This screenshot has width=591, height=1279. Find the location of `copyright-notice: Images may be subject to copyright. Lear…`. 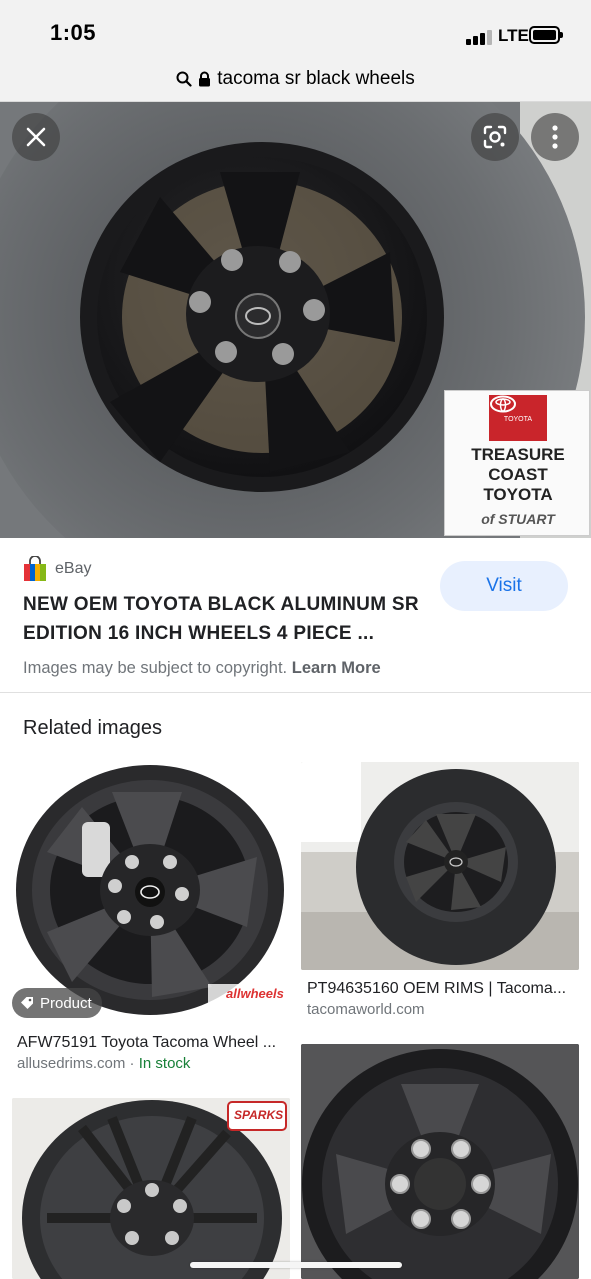

copyright-notice: Images may be subject to copyright. Lear… is located at coordinates (202, 668).